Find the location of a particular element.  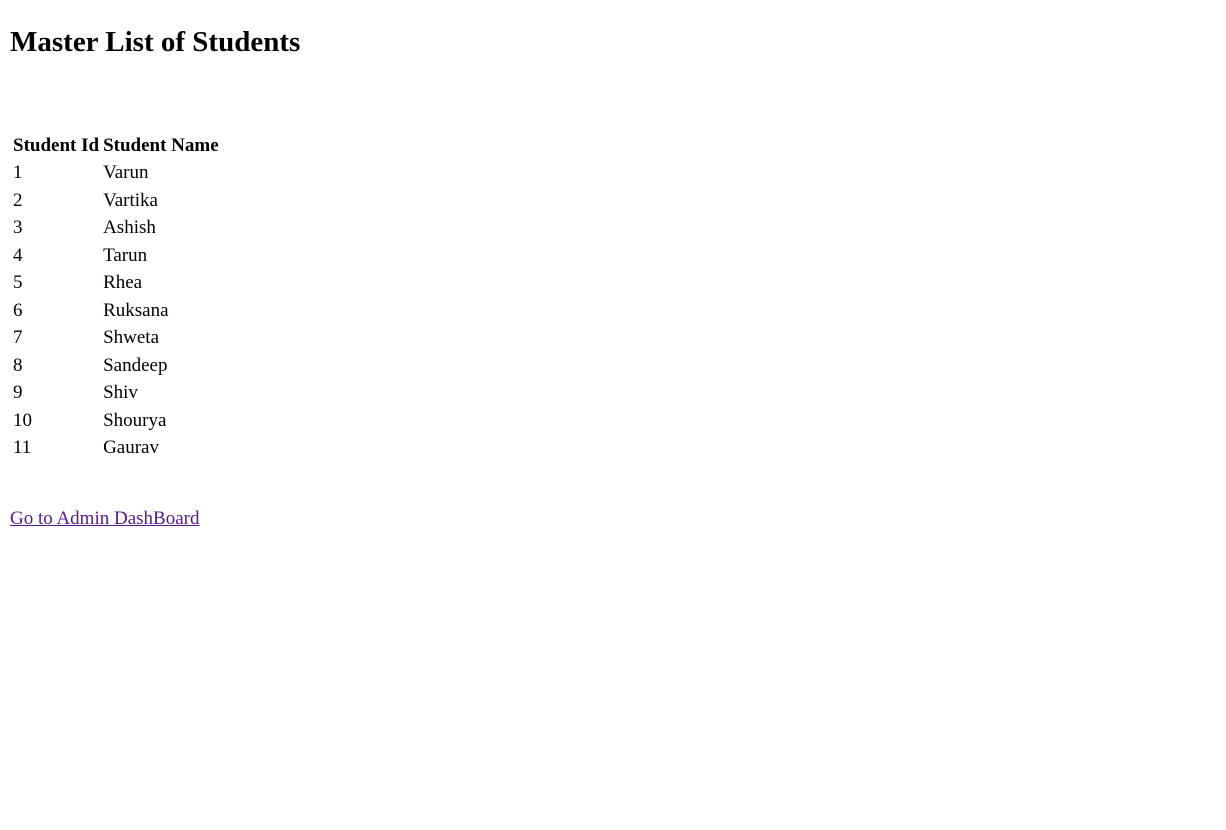

student-id-cell: 10 is located at coordinates (22, 420).